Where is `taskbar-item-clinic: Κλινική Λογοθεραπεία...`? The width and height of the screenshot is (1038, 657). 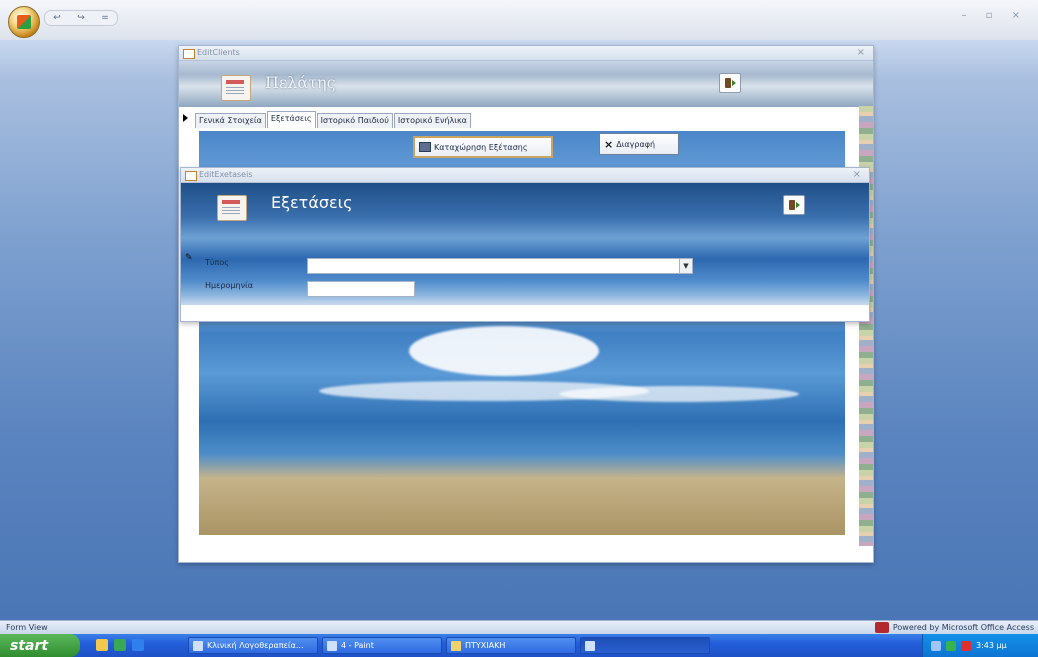
taskbar-item-clinic: Κλινική Λογοθεραπεία... is located at coordinates (253, 645).